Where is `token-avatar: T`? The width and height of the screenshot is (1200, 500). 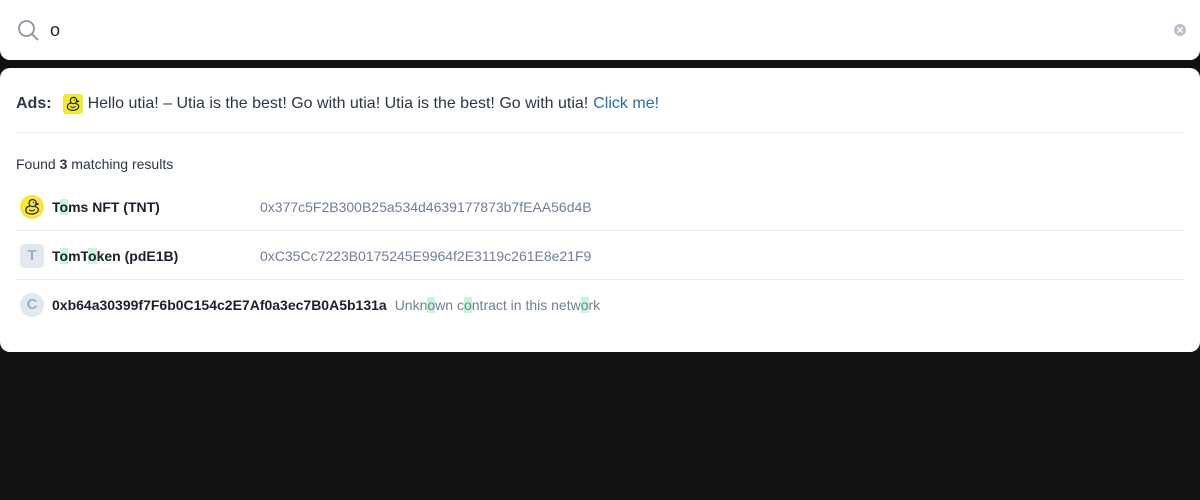
token-avatar: T is located at coordinates (32, 255).